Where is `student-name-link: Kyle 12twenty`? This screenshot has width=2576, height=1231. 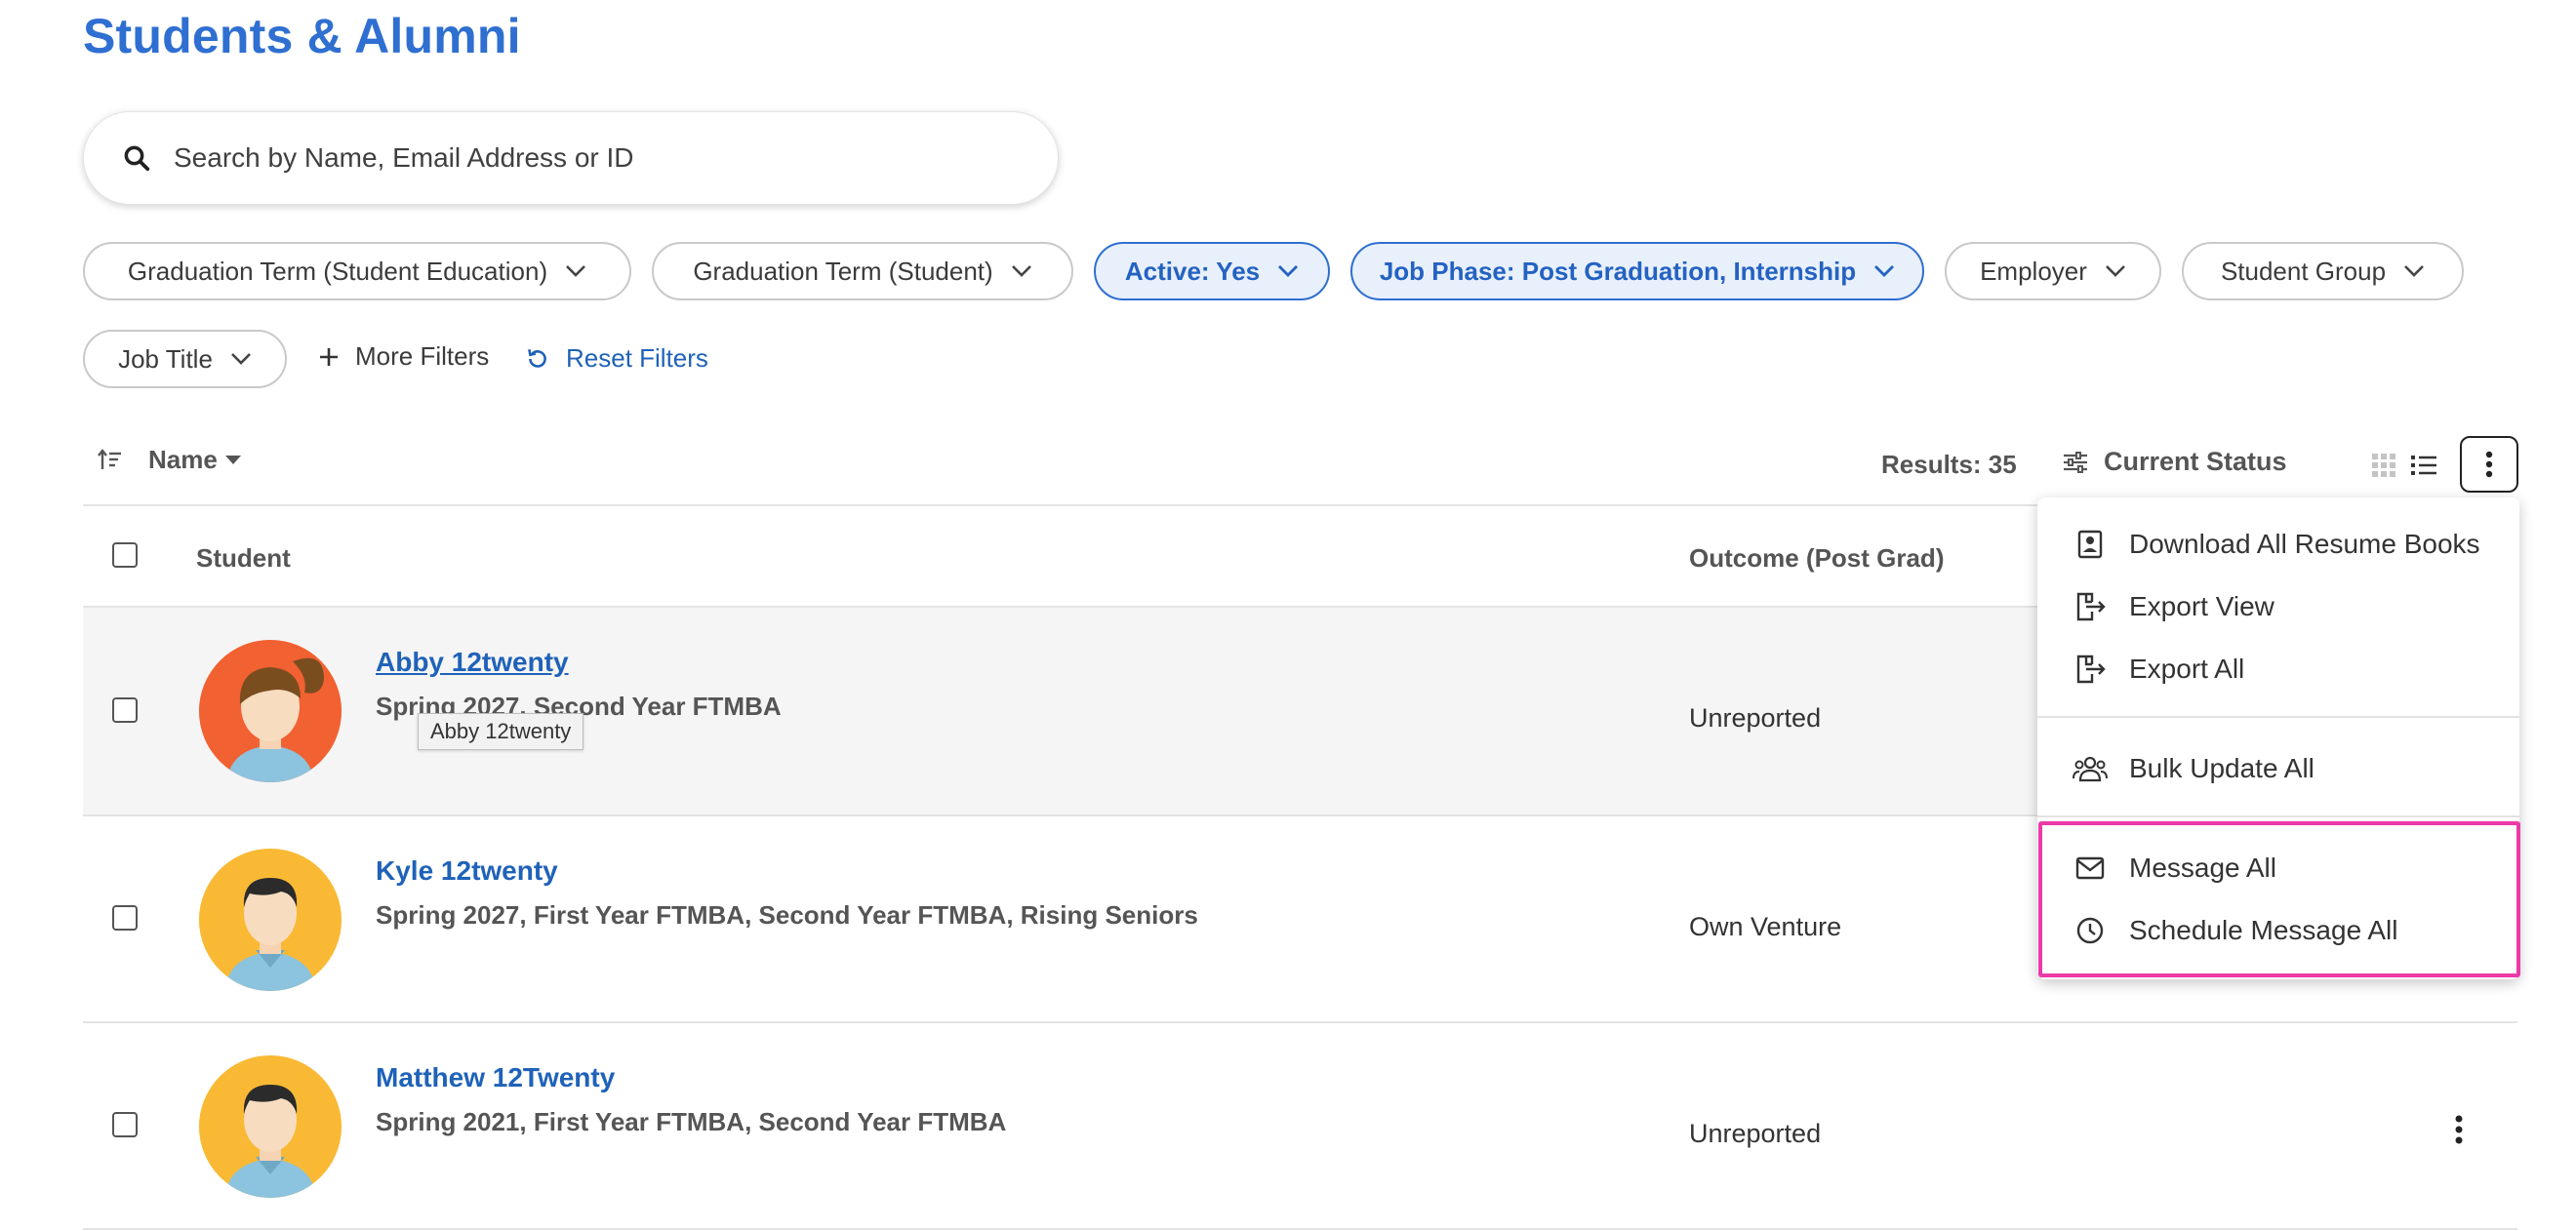
student-name-link: Kyle 12twenty is located at coordinates (467, 871).